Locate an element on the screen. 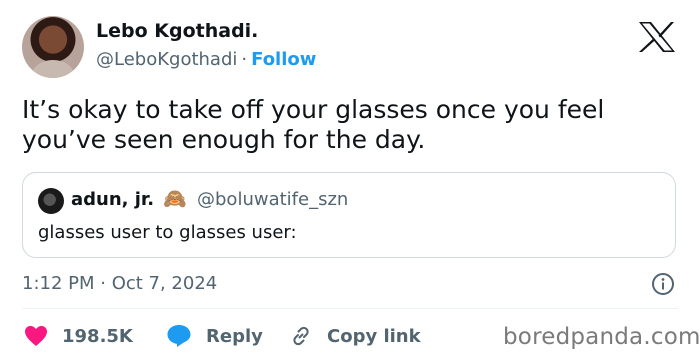  tweet-timestamp: 1:12 PM · Oct 7, 2024 is located at coordinates (119, 283).